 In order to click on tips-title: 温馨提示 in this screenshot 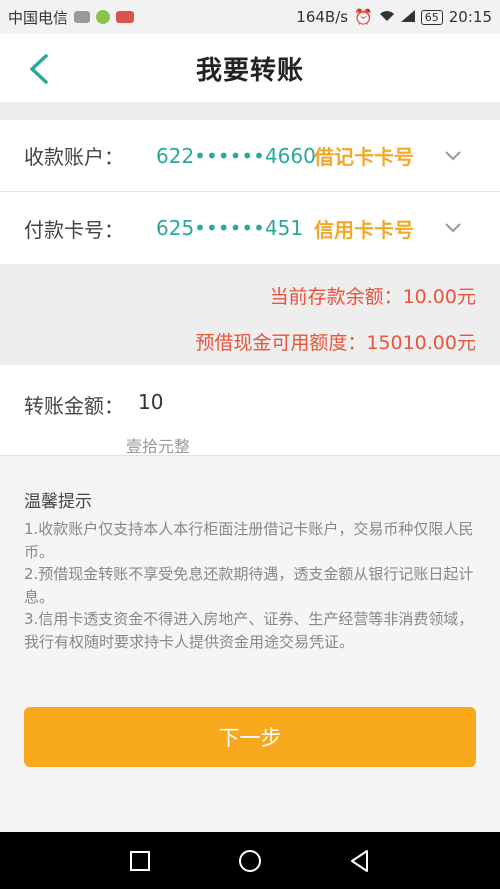, I will do `click(58, 502)`.